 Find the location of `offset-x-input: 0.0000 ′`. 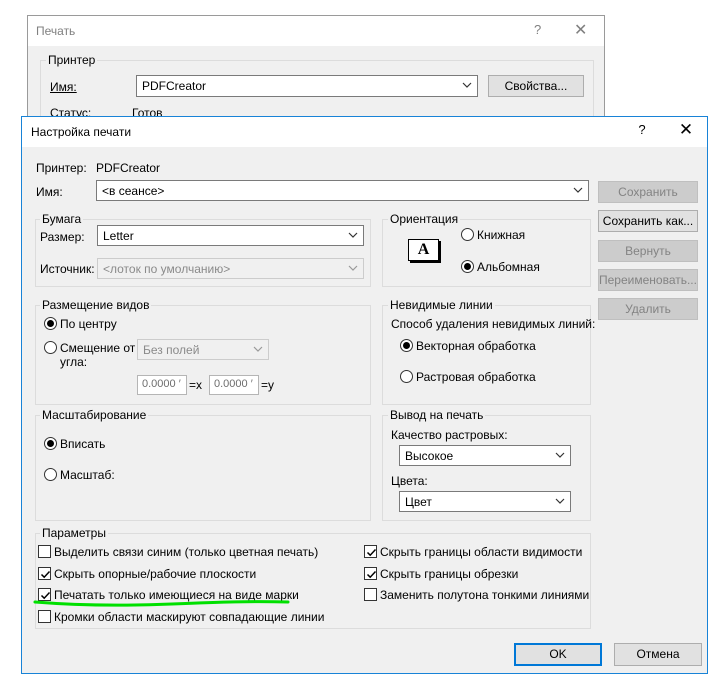

offset-x-input: 0.0000 ′ is located at coordinates (162, 385).